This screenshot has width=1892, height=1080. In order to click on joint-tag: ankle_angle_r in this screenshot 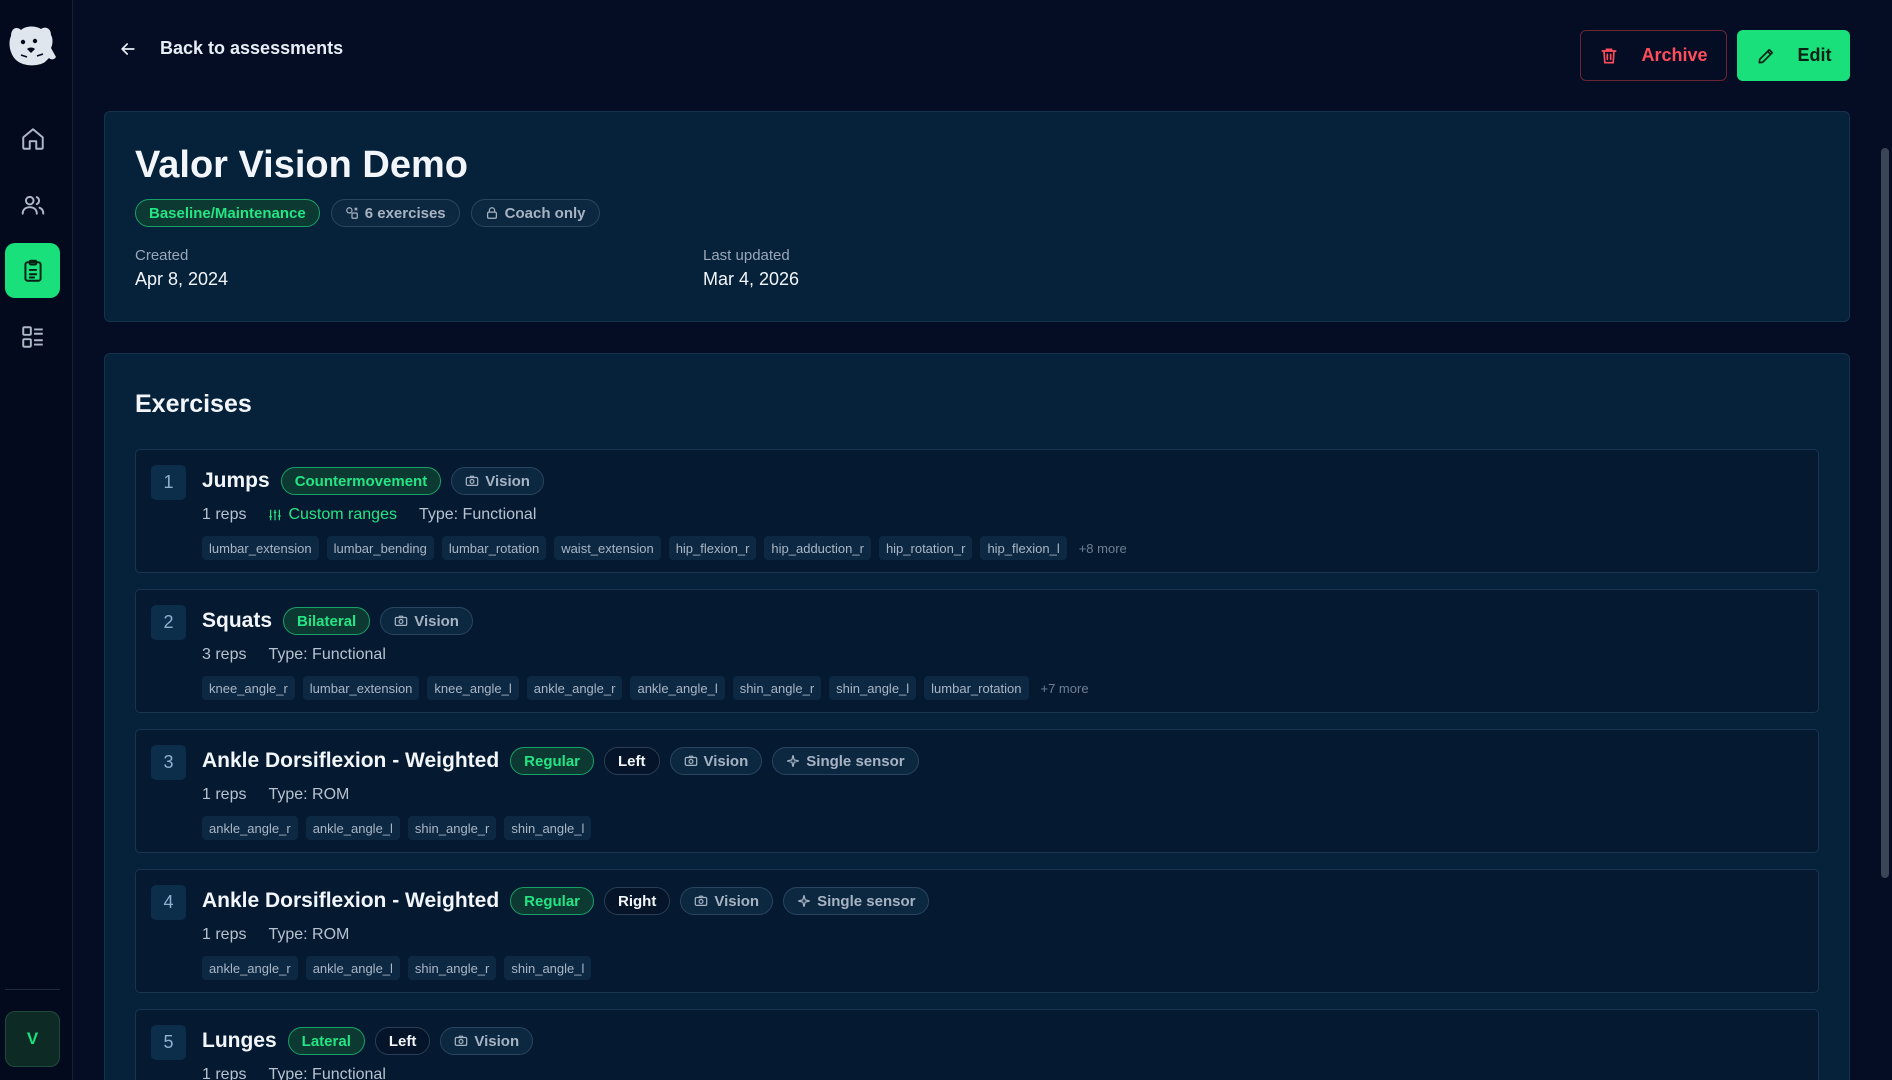, I will do `click(250, 828)`.